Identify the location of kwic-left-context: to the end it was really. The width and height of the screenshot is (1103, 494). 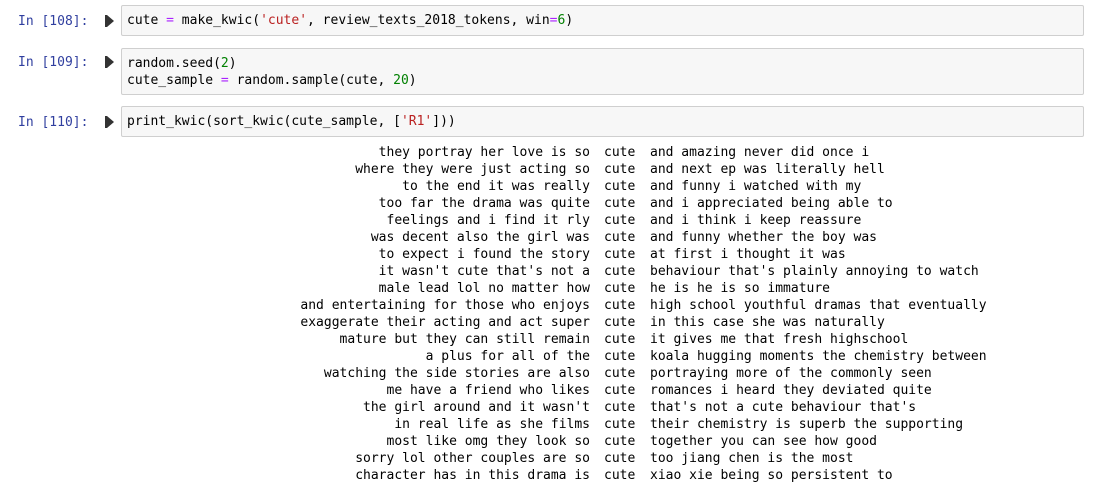
(496, 186).